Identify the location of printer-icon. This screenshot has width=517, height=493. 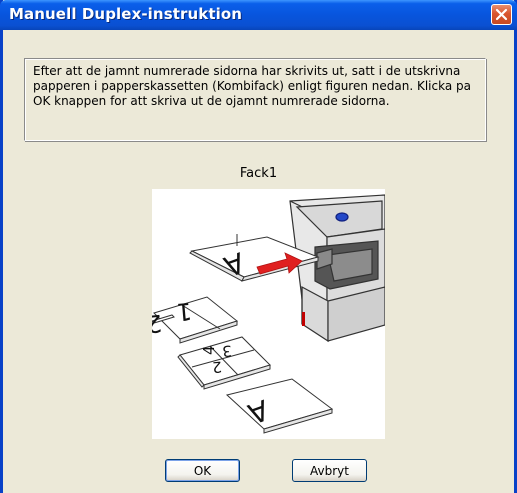
(337, 268).